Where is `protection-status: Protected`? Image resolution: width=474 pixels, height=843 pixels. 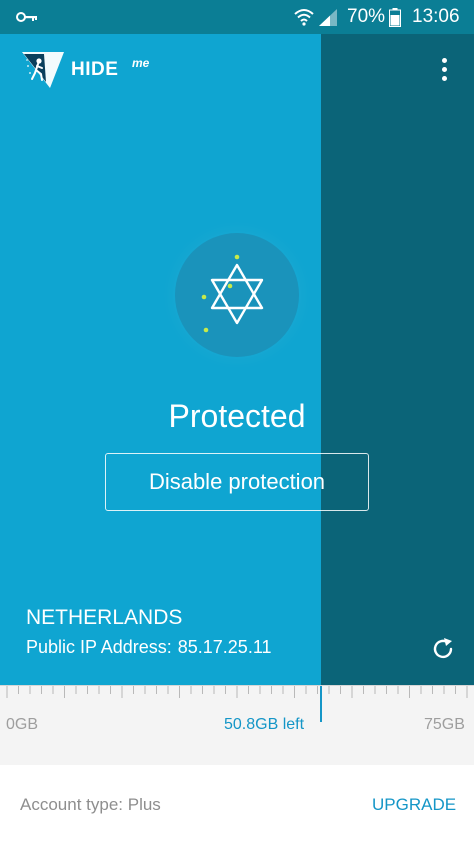 protection-status: Protected is located at coordinates (237, 416).